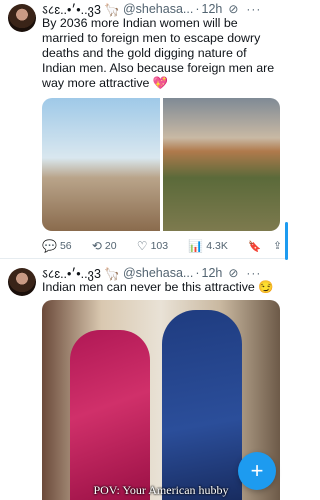 The width and height of the screenshot is (320, 500). I want to click on photo-couple-rocks, so click(101, 164).